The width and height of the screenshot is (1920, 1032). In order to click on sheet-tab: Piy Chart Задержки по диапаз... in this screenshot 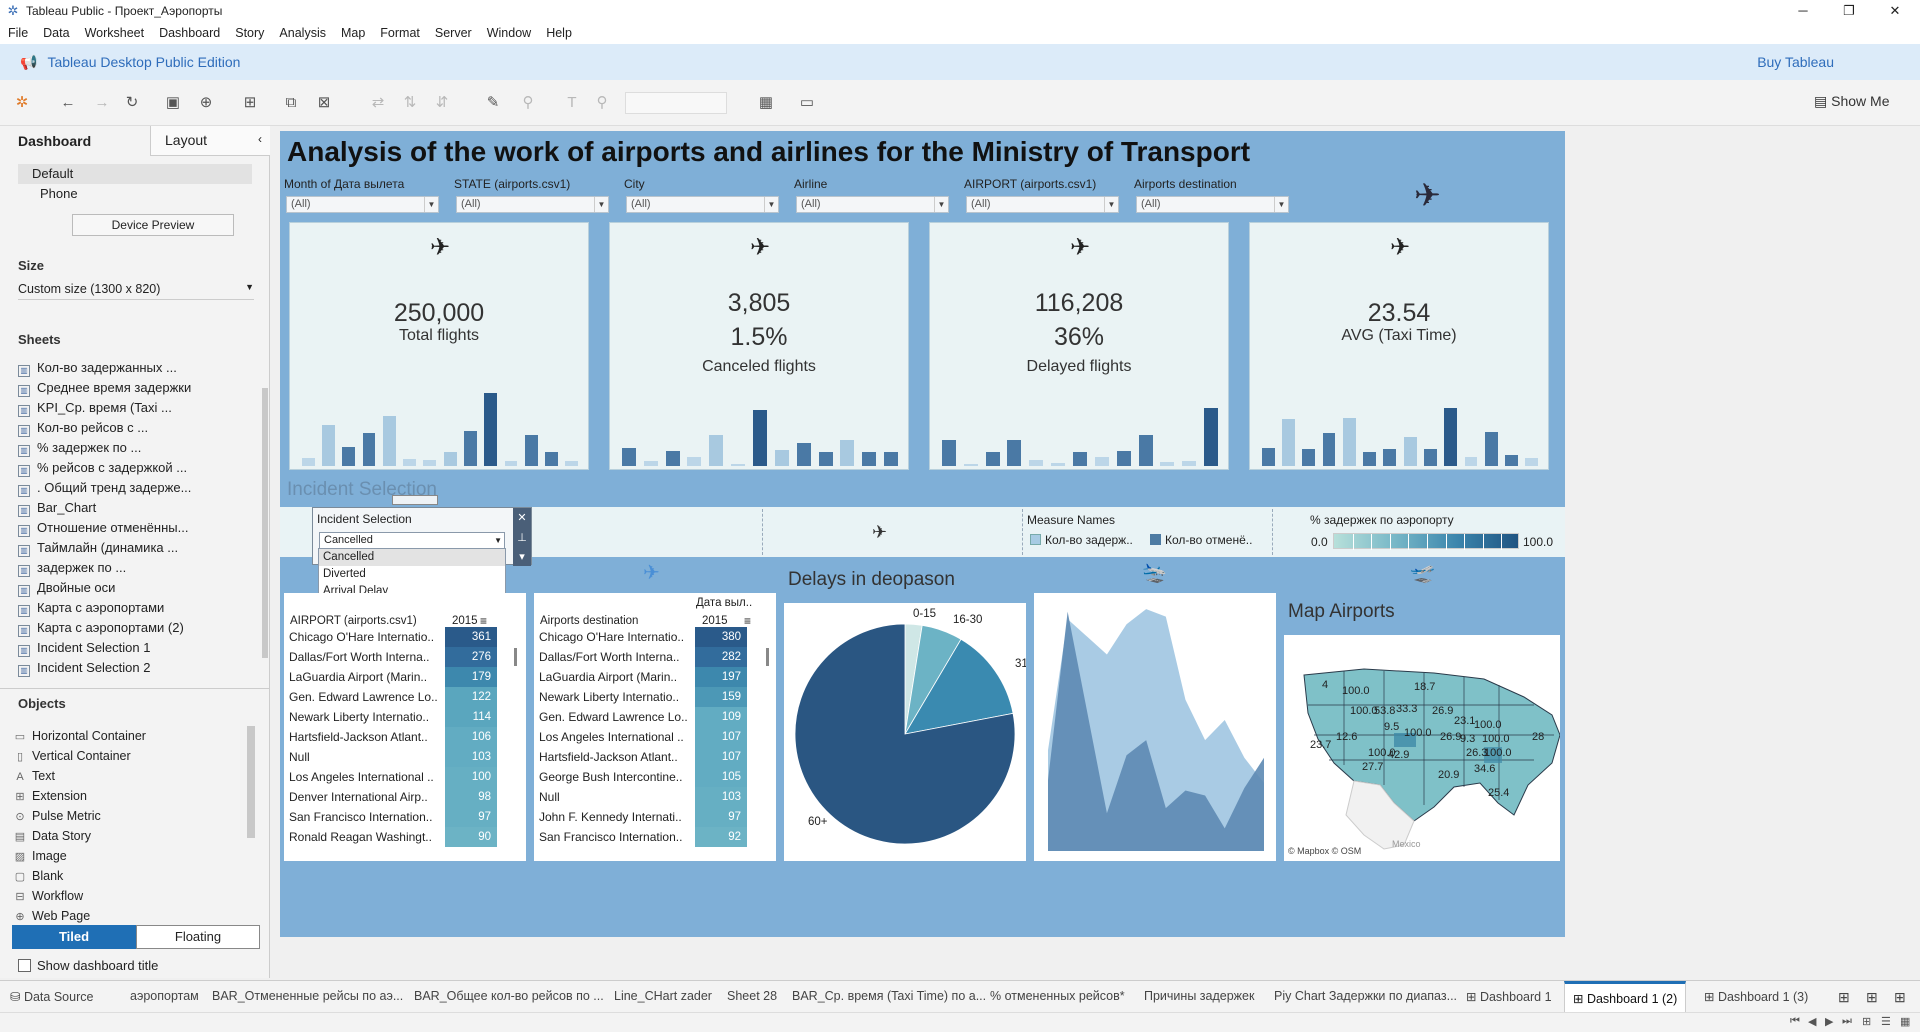, I will do `click(1365, 996)`.